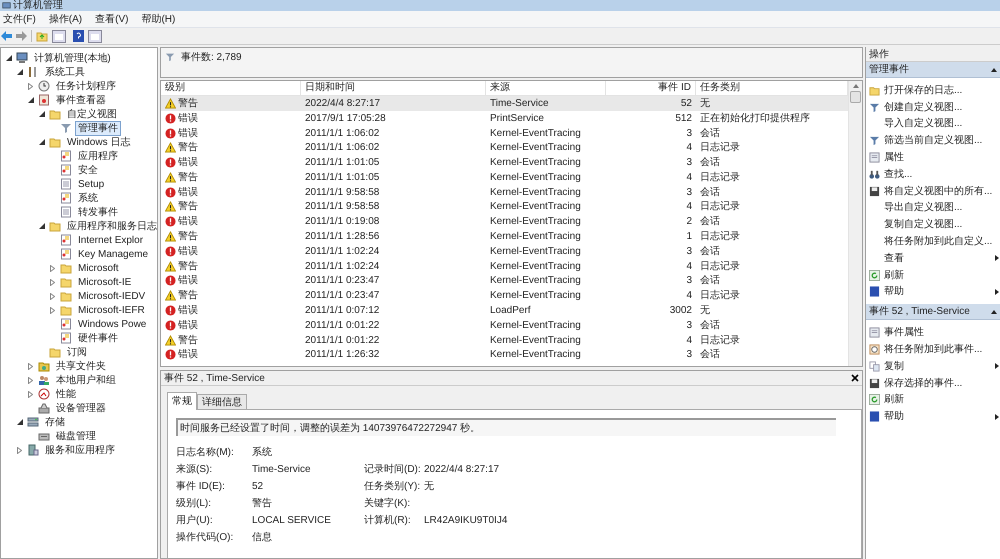 The image size is (1000, 559). What do you see at coordinates (504, 207) in the screenshot?
I see `table-row: 警告 2011/1/1 9:58:58 Kernel-EventTracing 4 日志记录` at bounding box center [504, 207].